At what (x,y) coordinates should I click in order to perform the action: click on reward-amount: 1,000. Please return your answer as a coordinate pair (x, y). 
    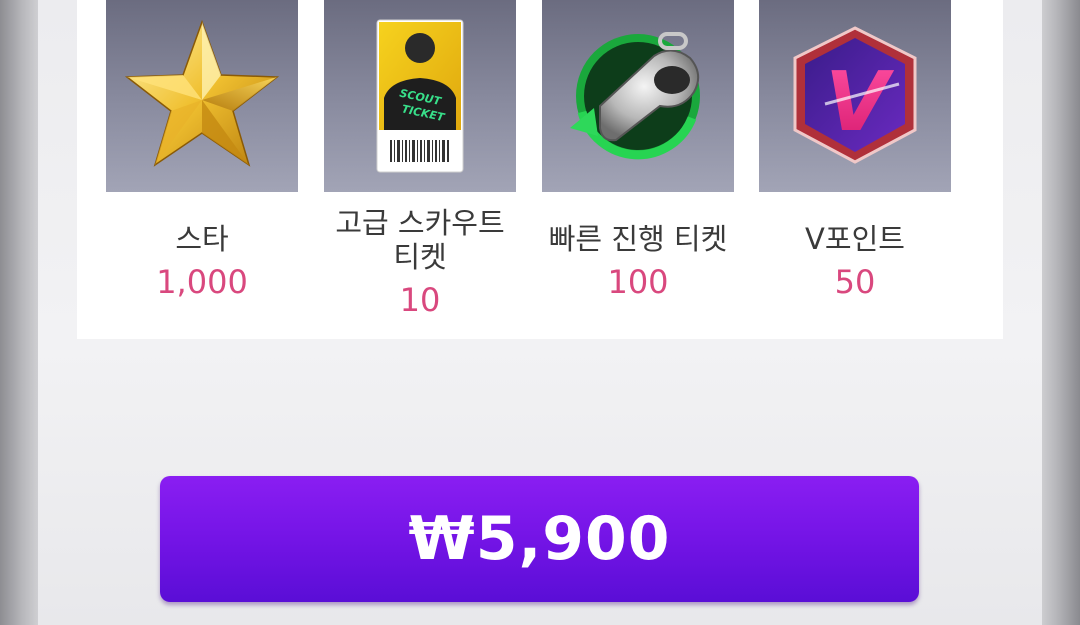
    Looking at the image, I should click on (202, 282).